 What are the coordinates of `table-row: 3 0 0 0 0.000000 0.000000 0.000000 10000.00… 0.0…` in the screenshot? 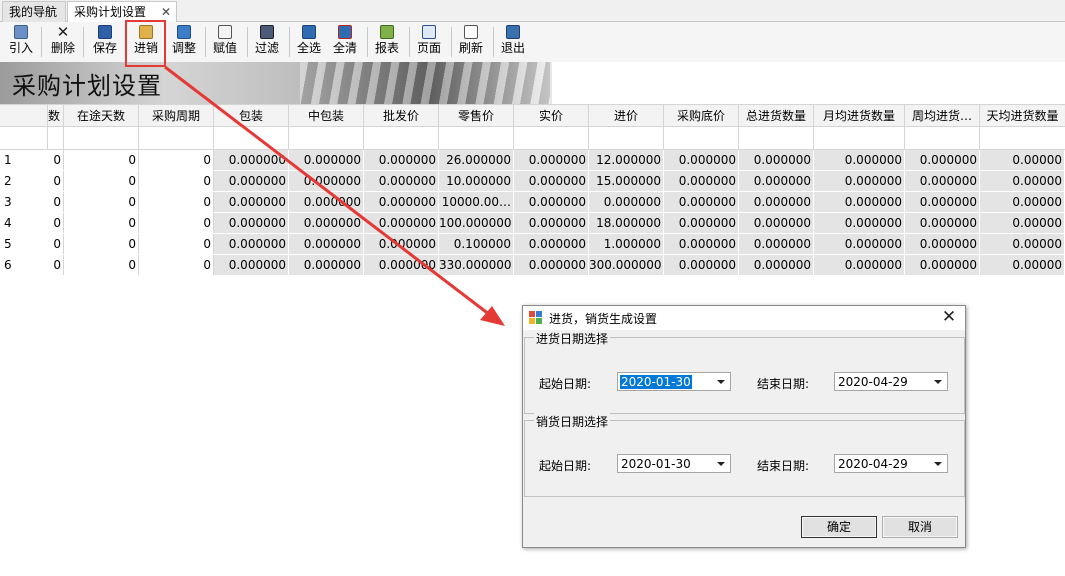 It's located at (532, 202).